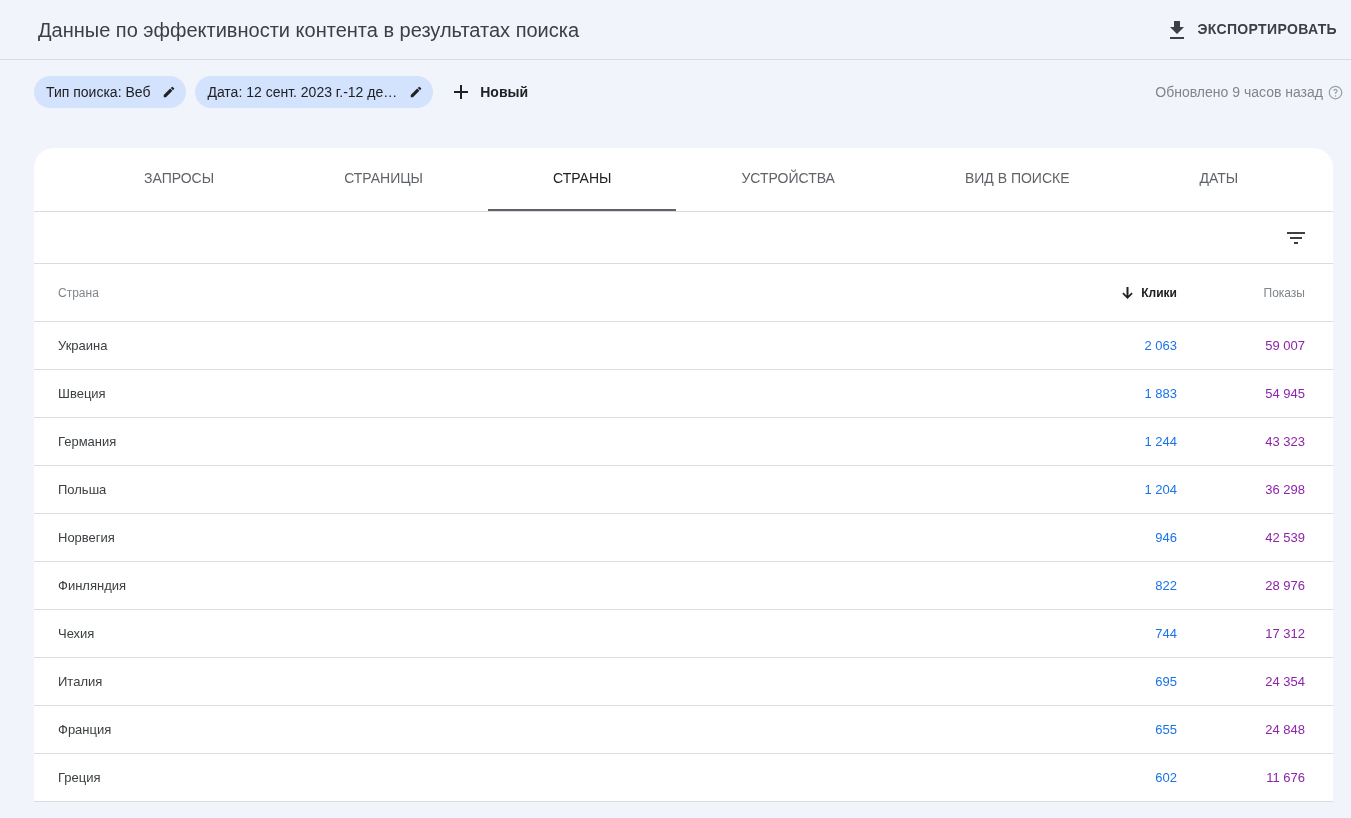  Describe the element at coordinates (1241, 292) in the screenshot. I see `column-header: Показы` at that location.